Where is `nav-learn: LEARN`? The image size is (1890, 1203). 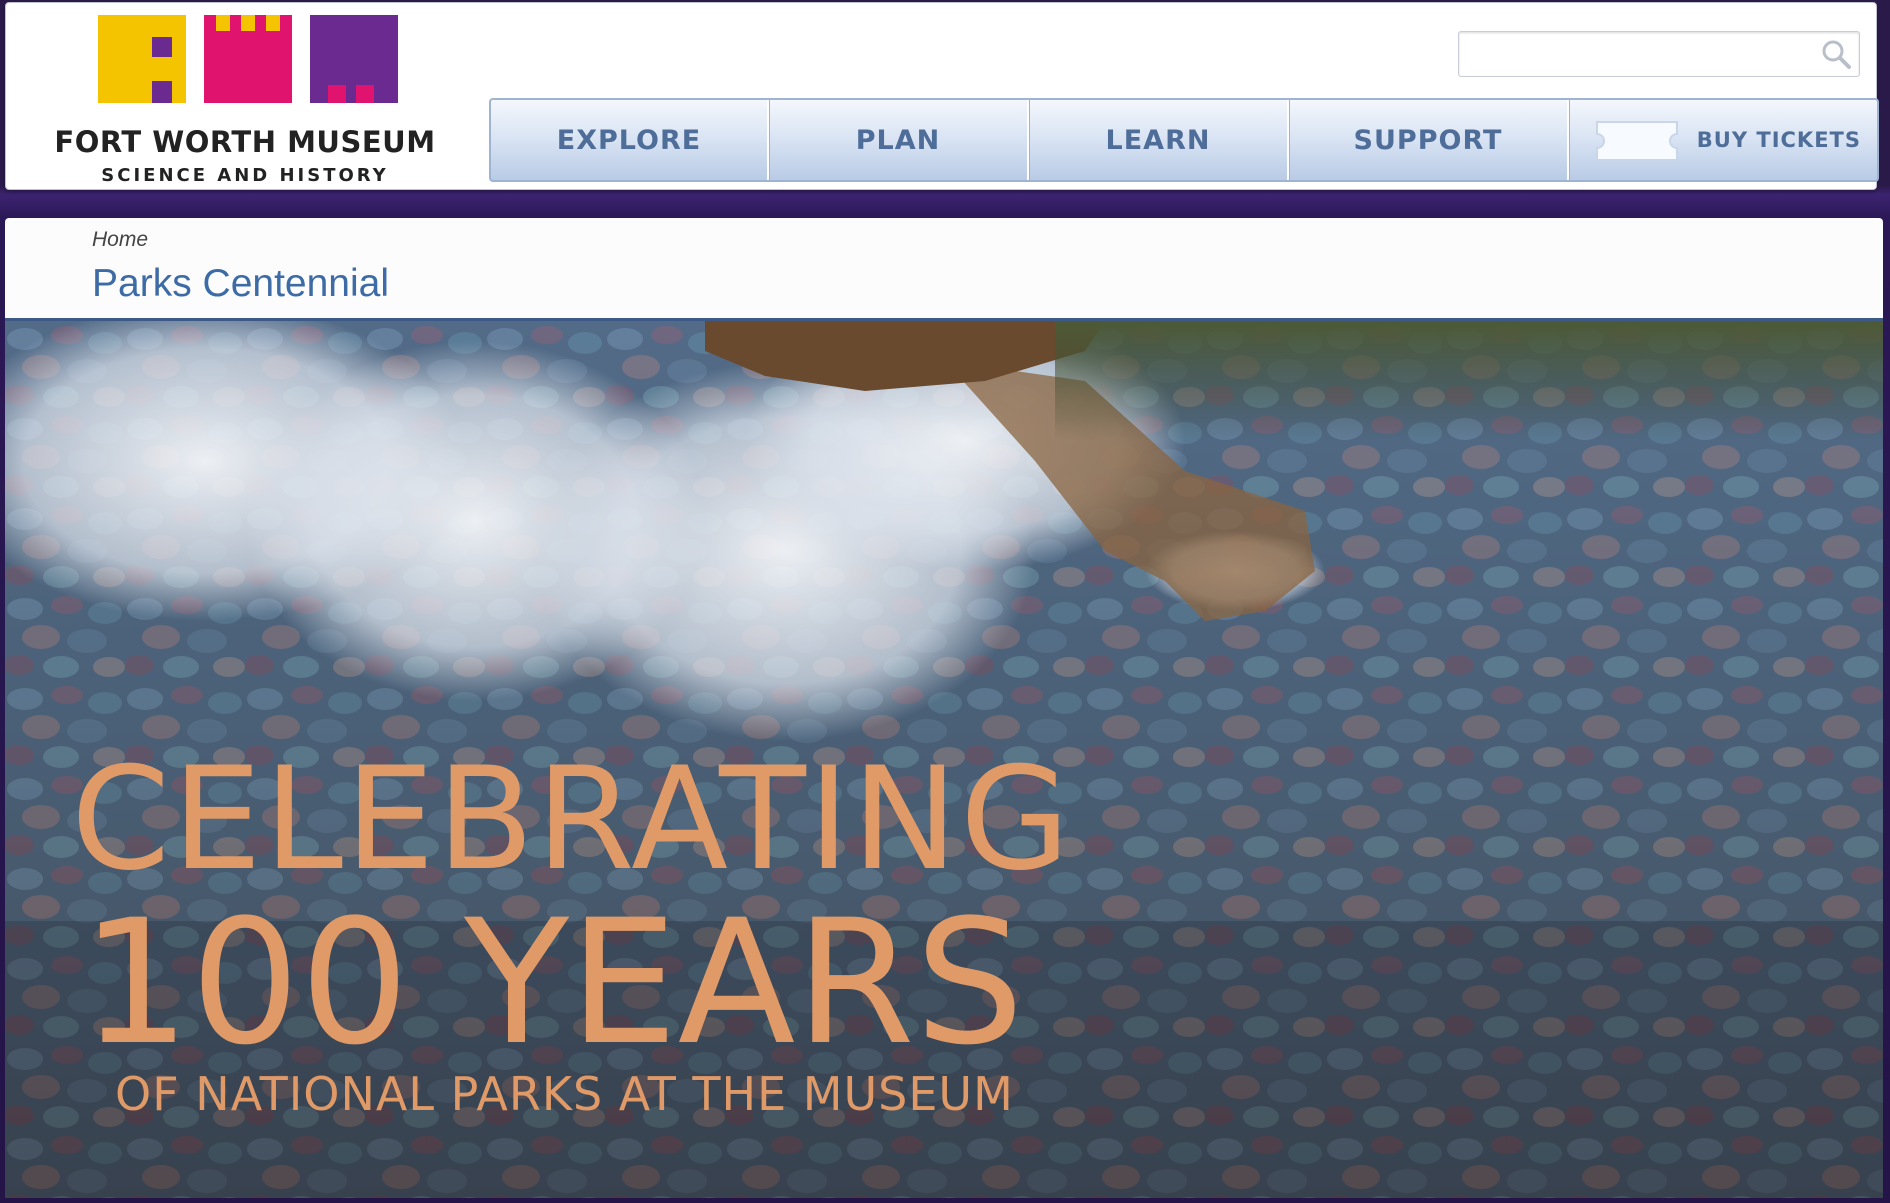
nav-learn: LEARN is located at coordinates (1159, 140).